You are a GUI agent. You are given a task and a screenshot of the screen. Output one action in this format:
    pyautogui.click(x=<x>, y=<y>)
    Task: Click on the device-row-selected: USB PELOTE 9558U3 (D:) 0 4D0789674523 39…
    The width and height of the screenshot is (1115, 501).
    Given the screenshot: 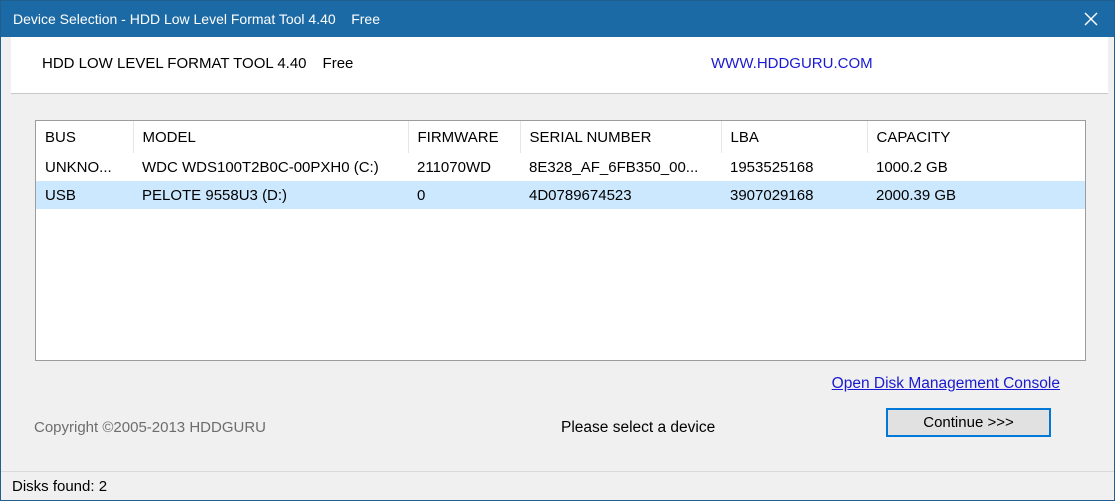 What is the action you would take?
    pyautogui.click(x=560, y=195)
    